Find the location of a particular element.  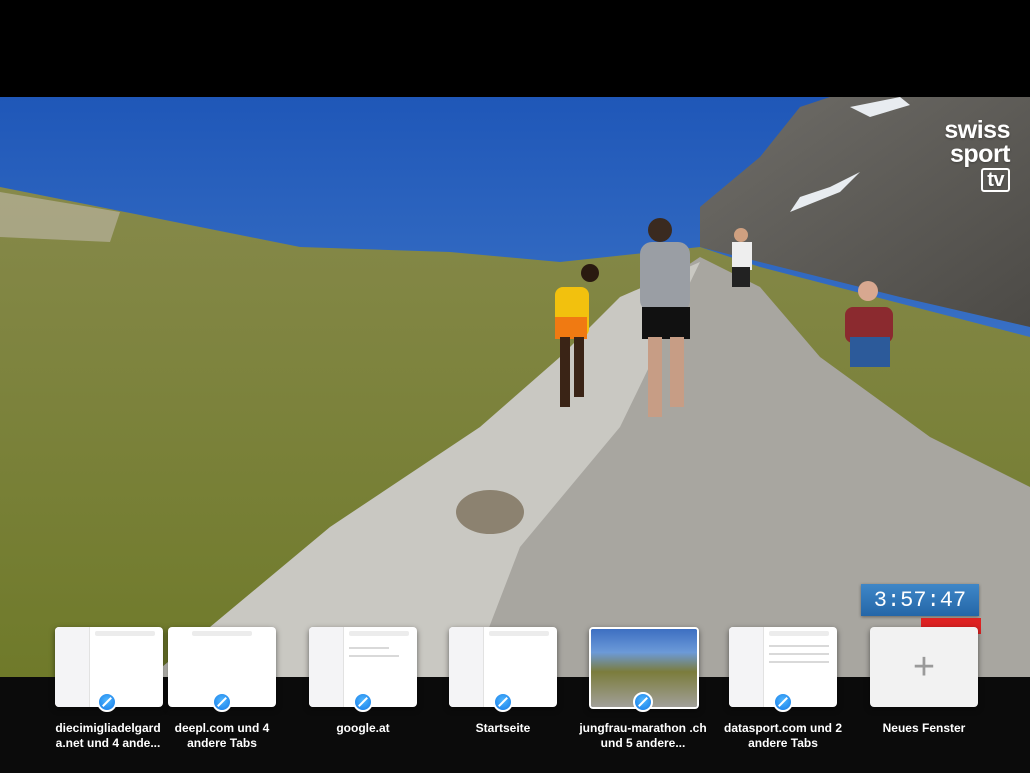

new-window-label: Neues Fenster is located at coordinates (924, 728).